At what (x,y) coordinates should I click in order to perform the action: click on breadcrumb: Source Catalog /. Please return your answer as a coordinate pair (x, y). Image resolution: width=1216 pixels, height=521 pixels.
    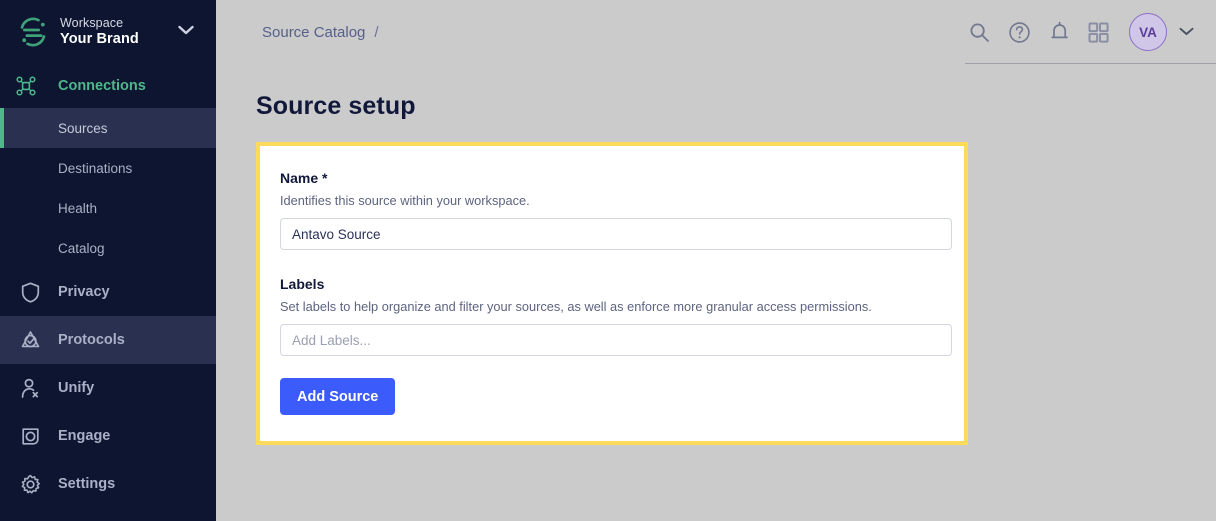
    Looking at the image, I should click on (320, 32).